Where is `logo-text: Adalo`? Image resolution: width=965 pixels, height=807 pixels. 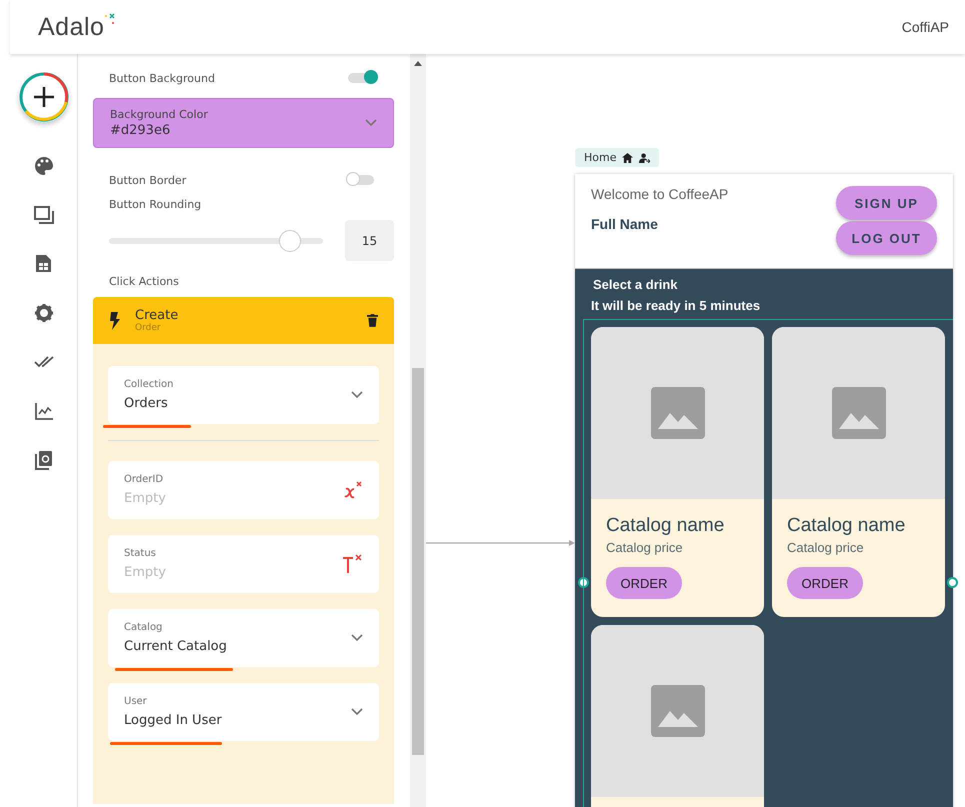
logo-text: Adalo is located at coordinates (71, 27).